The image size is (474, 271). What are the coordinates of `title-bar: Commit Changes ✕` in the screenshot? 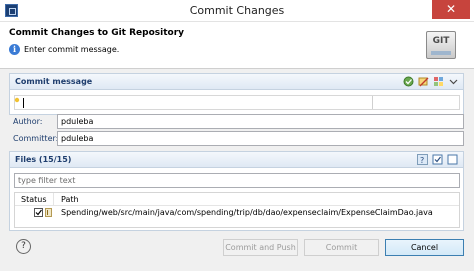 It's located at (237, 11).